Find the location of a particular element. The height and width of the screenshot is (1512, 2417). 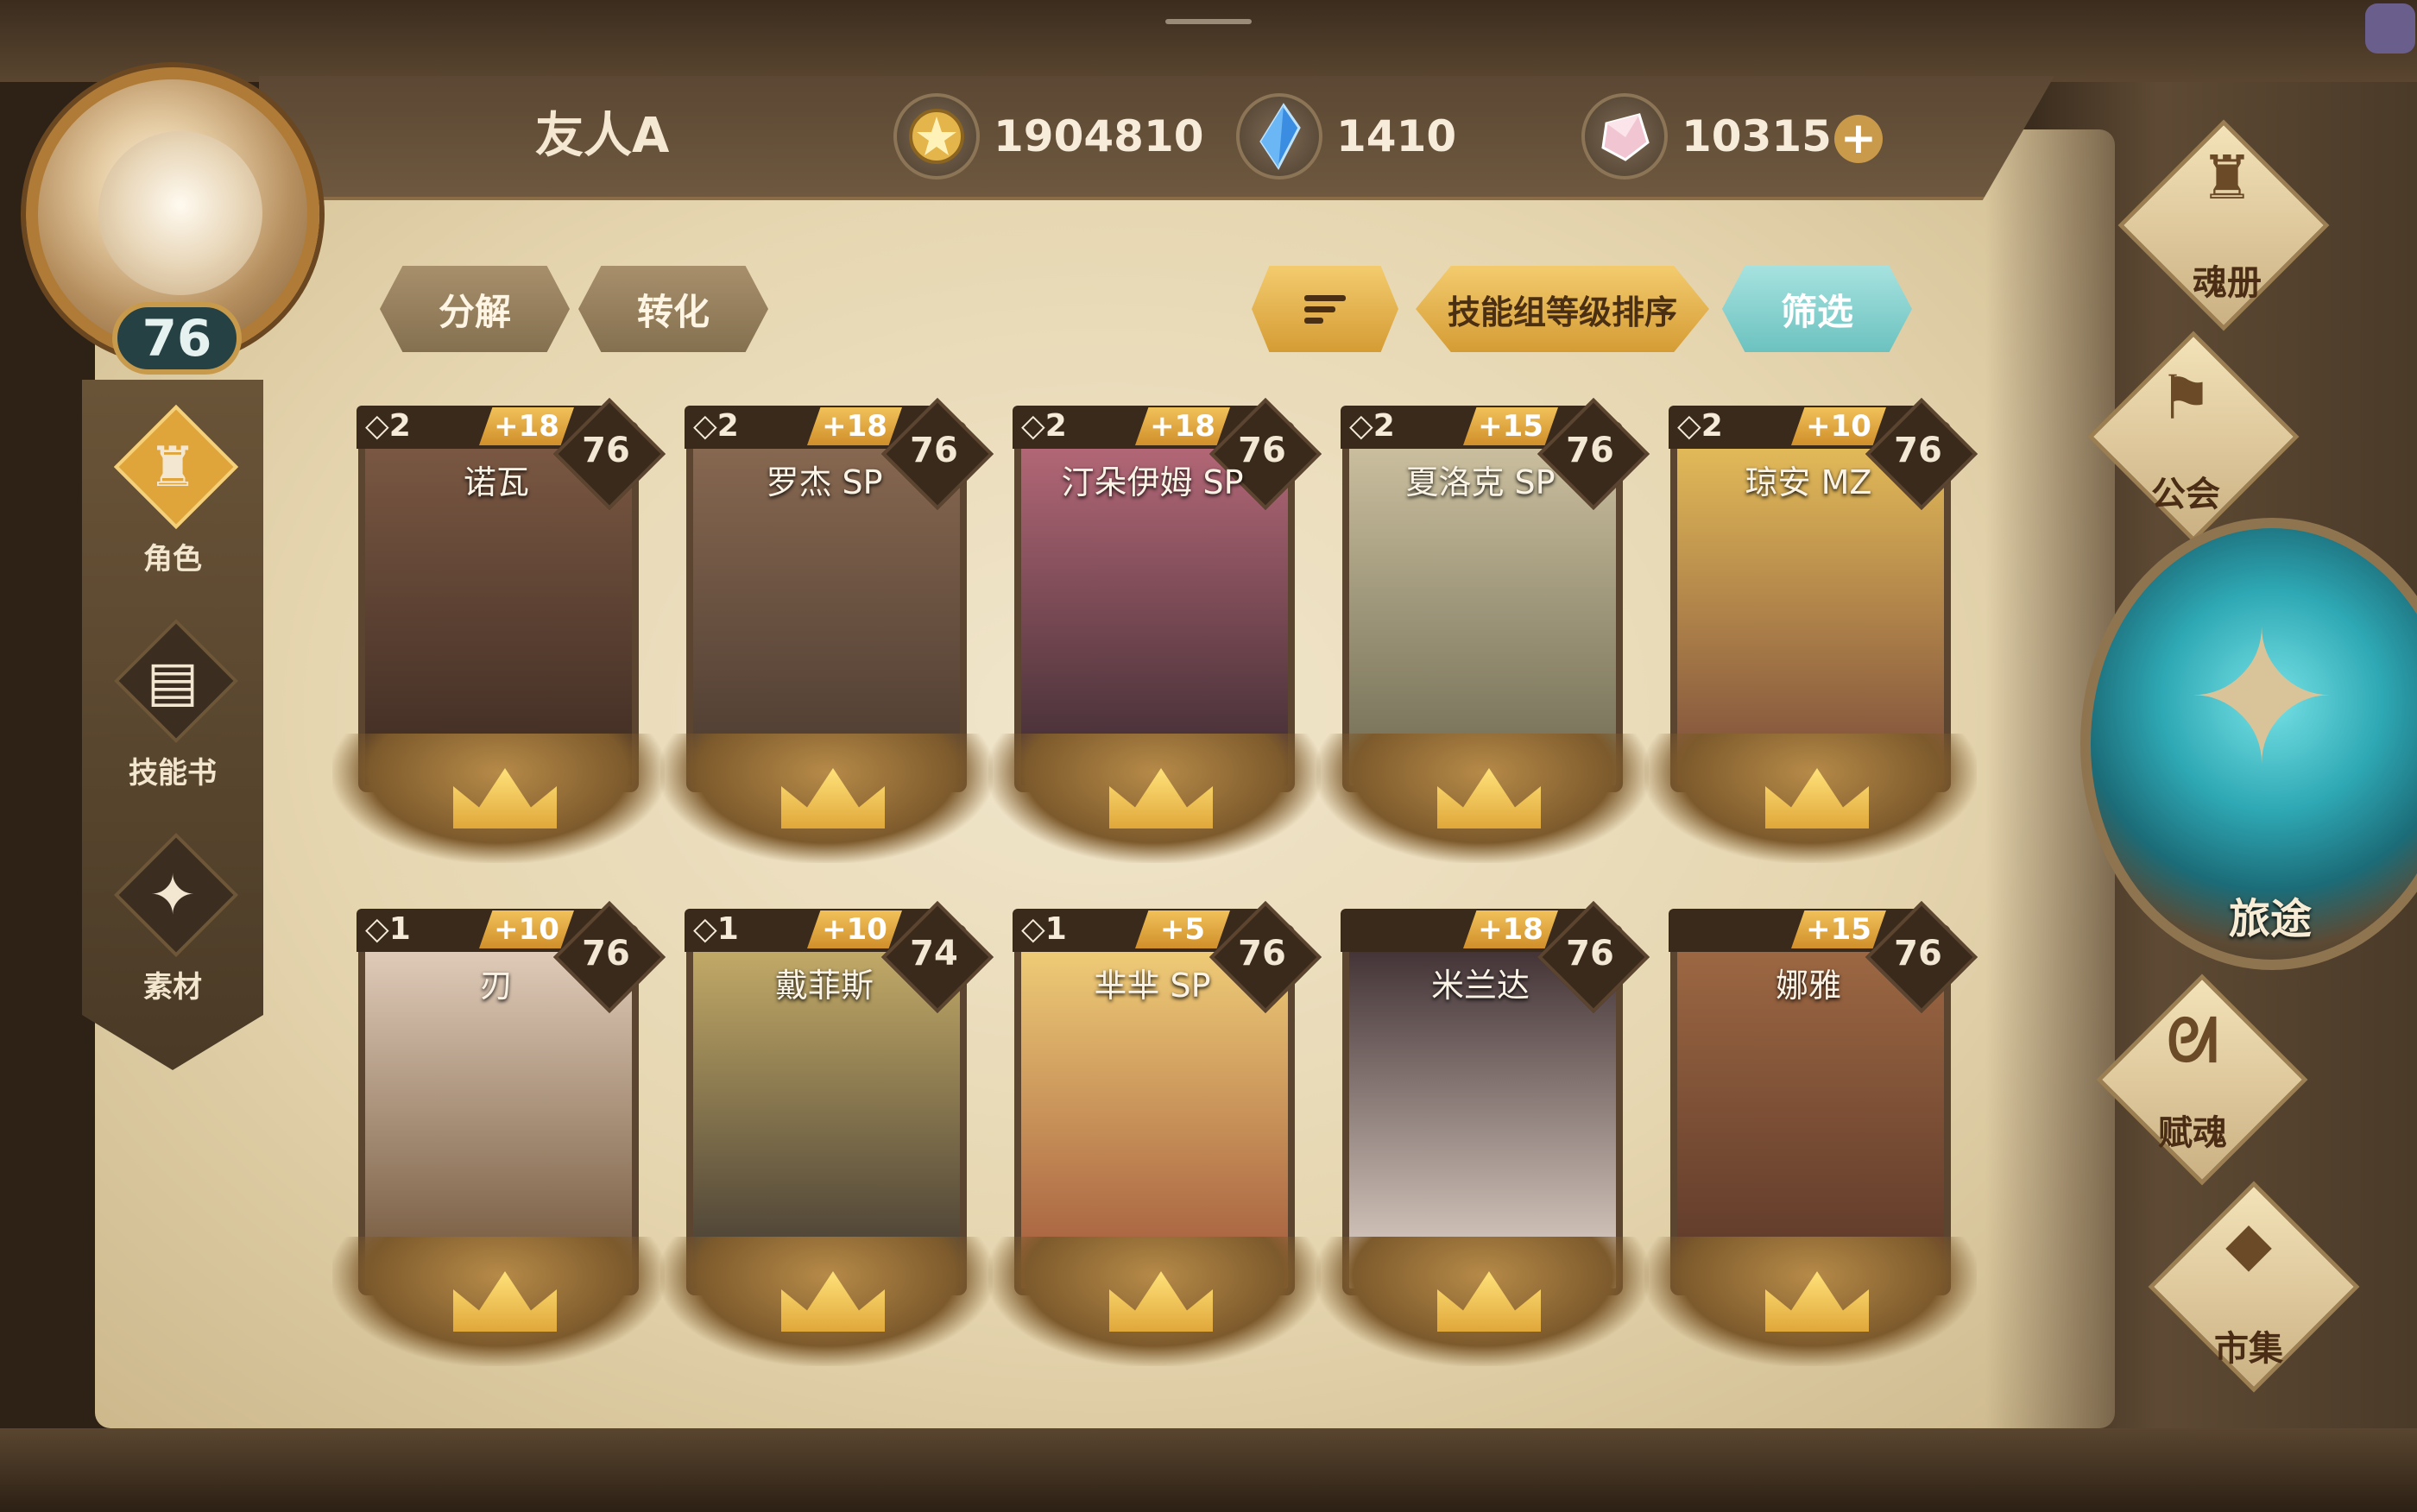

currency-gold: 1904810 is located at coordinates (1048, 137).